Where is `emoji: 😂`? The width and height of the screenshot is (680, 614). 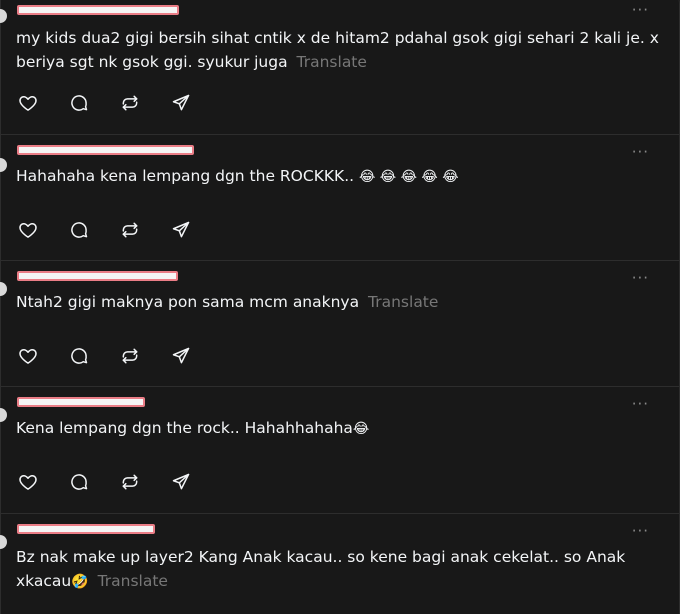 emoji: 😂 is located at coordinates (361, 429).